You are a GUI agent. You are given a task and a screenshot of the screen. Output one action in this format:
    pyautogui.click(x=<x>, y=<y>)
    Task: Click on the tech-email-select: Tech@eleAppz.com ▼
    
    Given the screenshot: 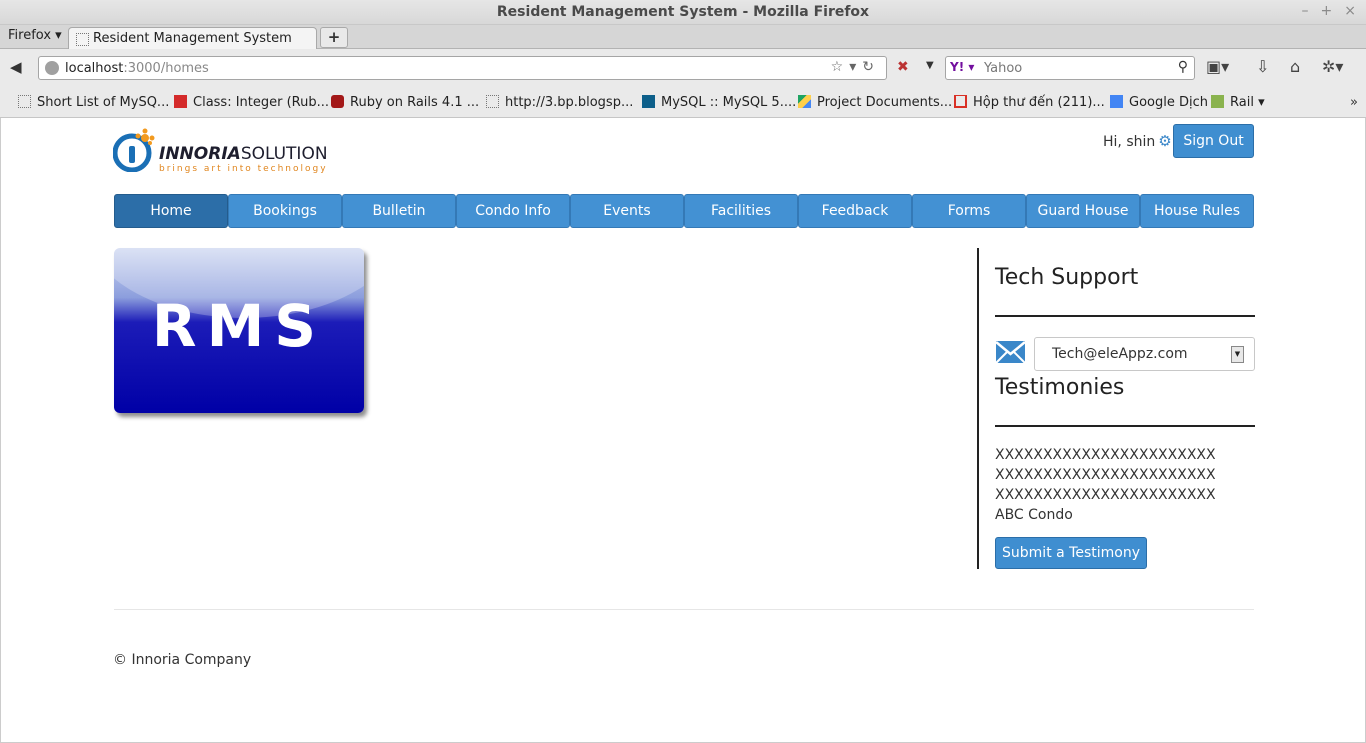 What is the action you would take?
    pyautogui.click(x=1144, y=354)
    